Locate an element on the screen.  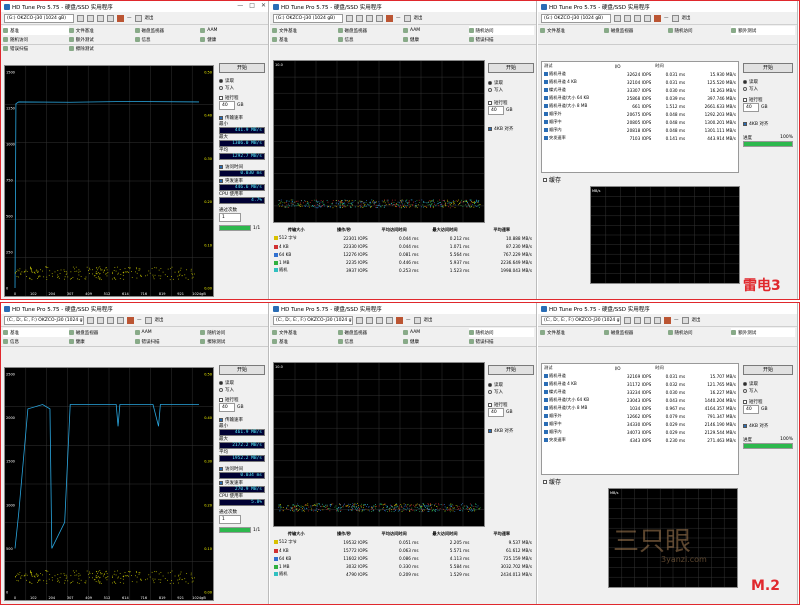
drive-select: (G:) OKZCO-J30 (1024 gB) is located at coordinates (308, 18).